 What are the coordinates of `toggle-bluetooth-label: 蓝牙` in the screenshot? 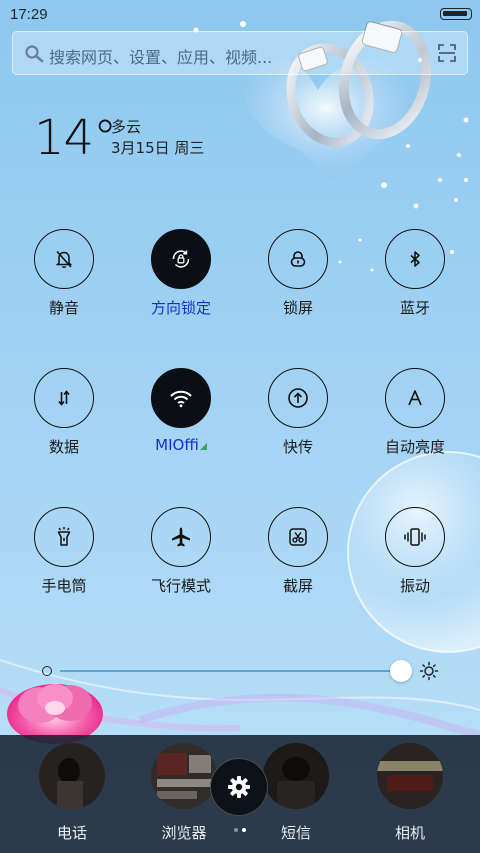 It's located at (414, 308).